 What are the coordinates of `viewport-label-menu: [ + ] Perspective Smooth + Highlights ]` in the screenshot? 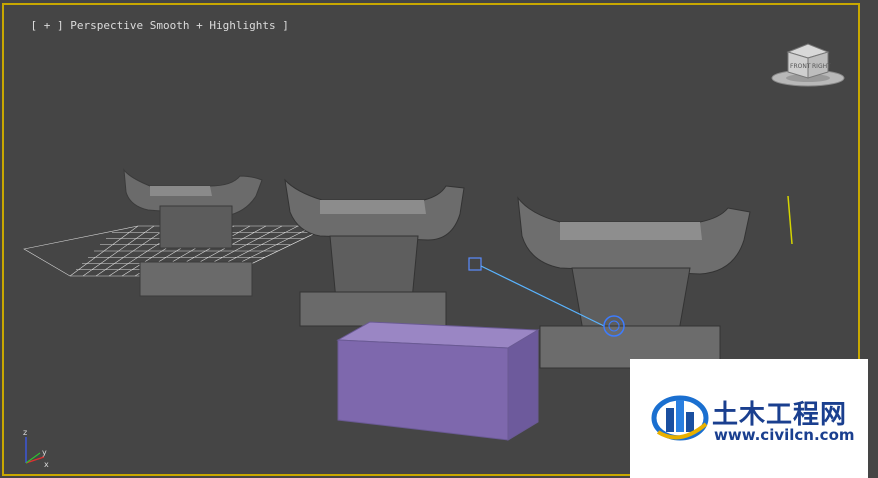 It's located at (146, 25).